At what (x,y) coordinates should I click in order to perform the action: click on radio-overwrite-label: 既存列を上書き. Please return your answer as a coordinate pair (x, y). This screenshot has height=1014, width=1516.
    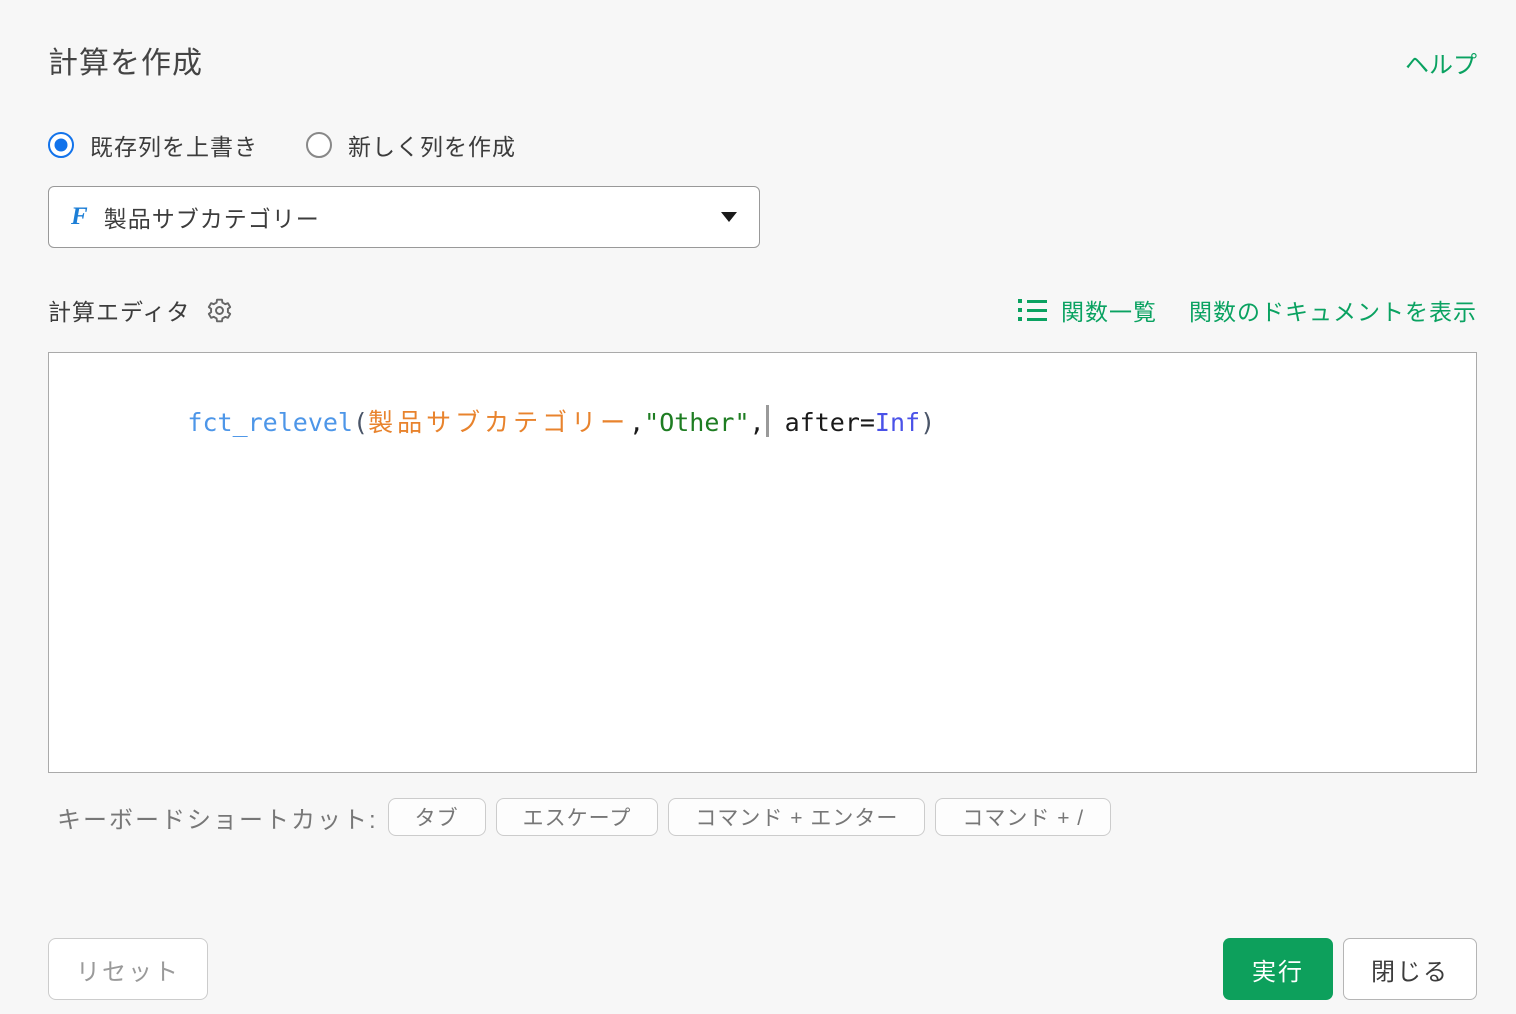
    Looking at the image, I should click on (174, 147).